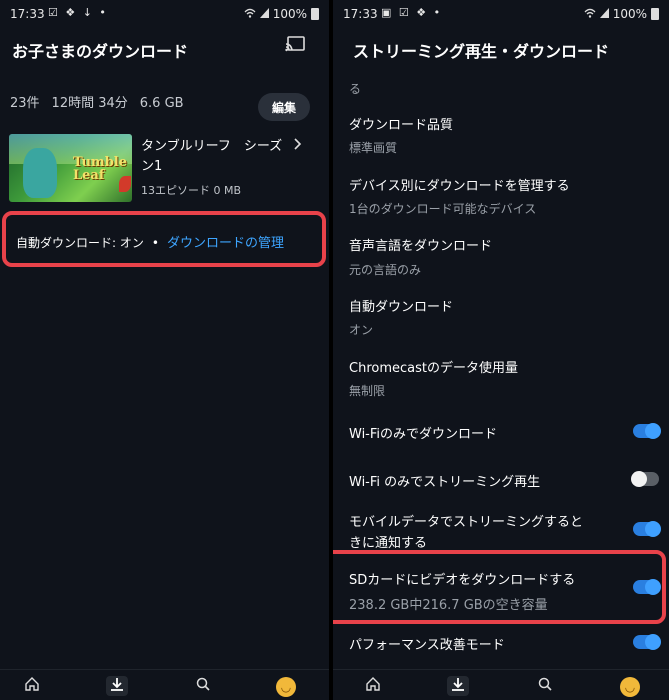 This screenshot has height=700, width=669. I want to click on setting-audio-language: 音声言語をダウンロード, so click(420, 244).